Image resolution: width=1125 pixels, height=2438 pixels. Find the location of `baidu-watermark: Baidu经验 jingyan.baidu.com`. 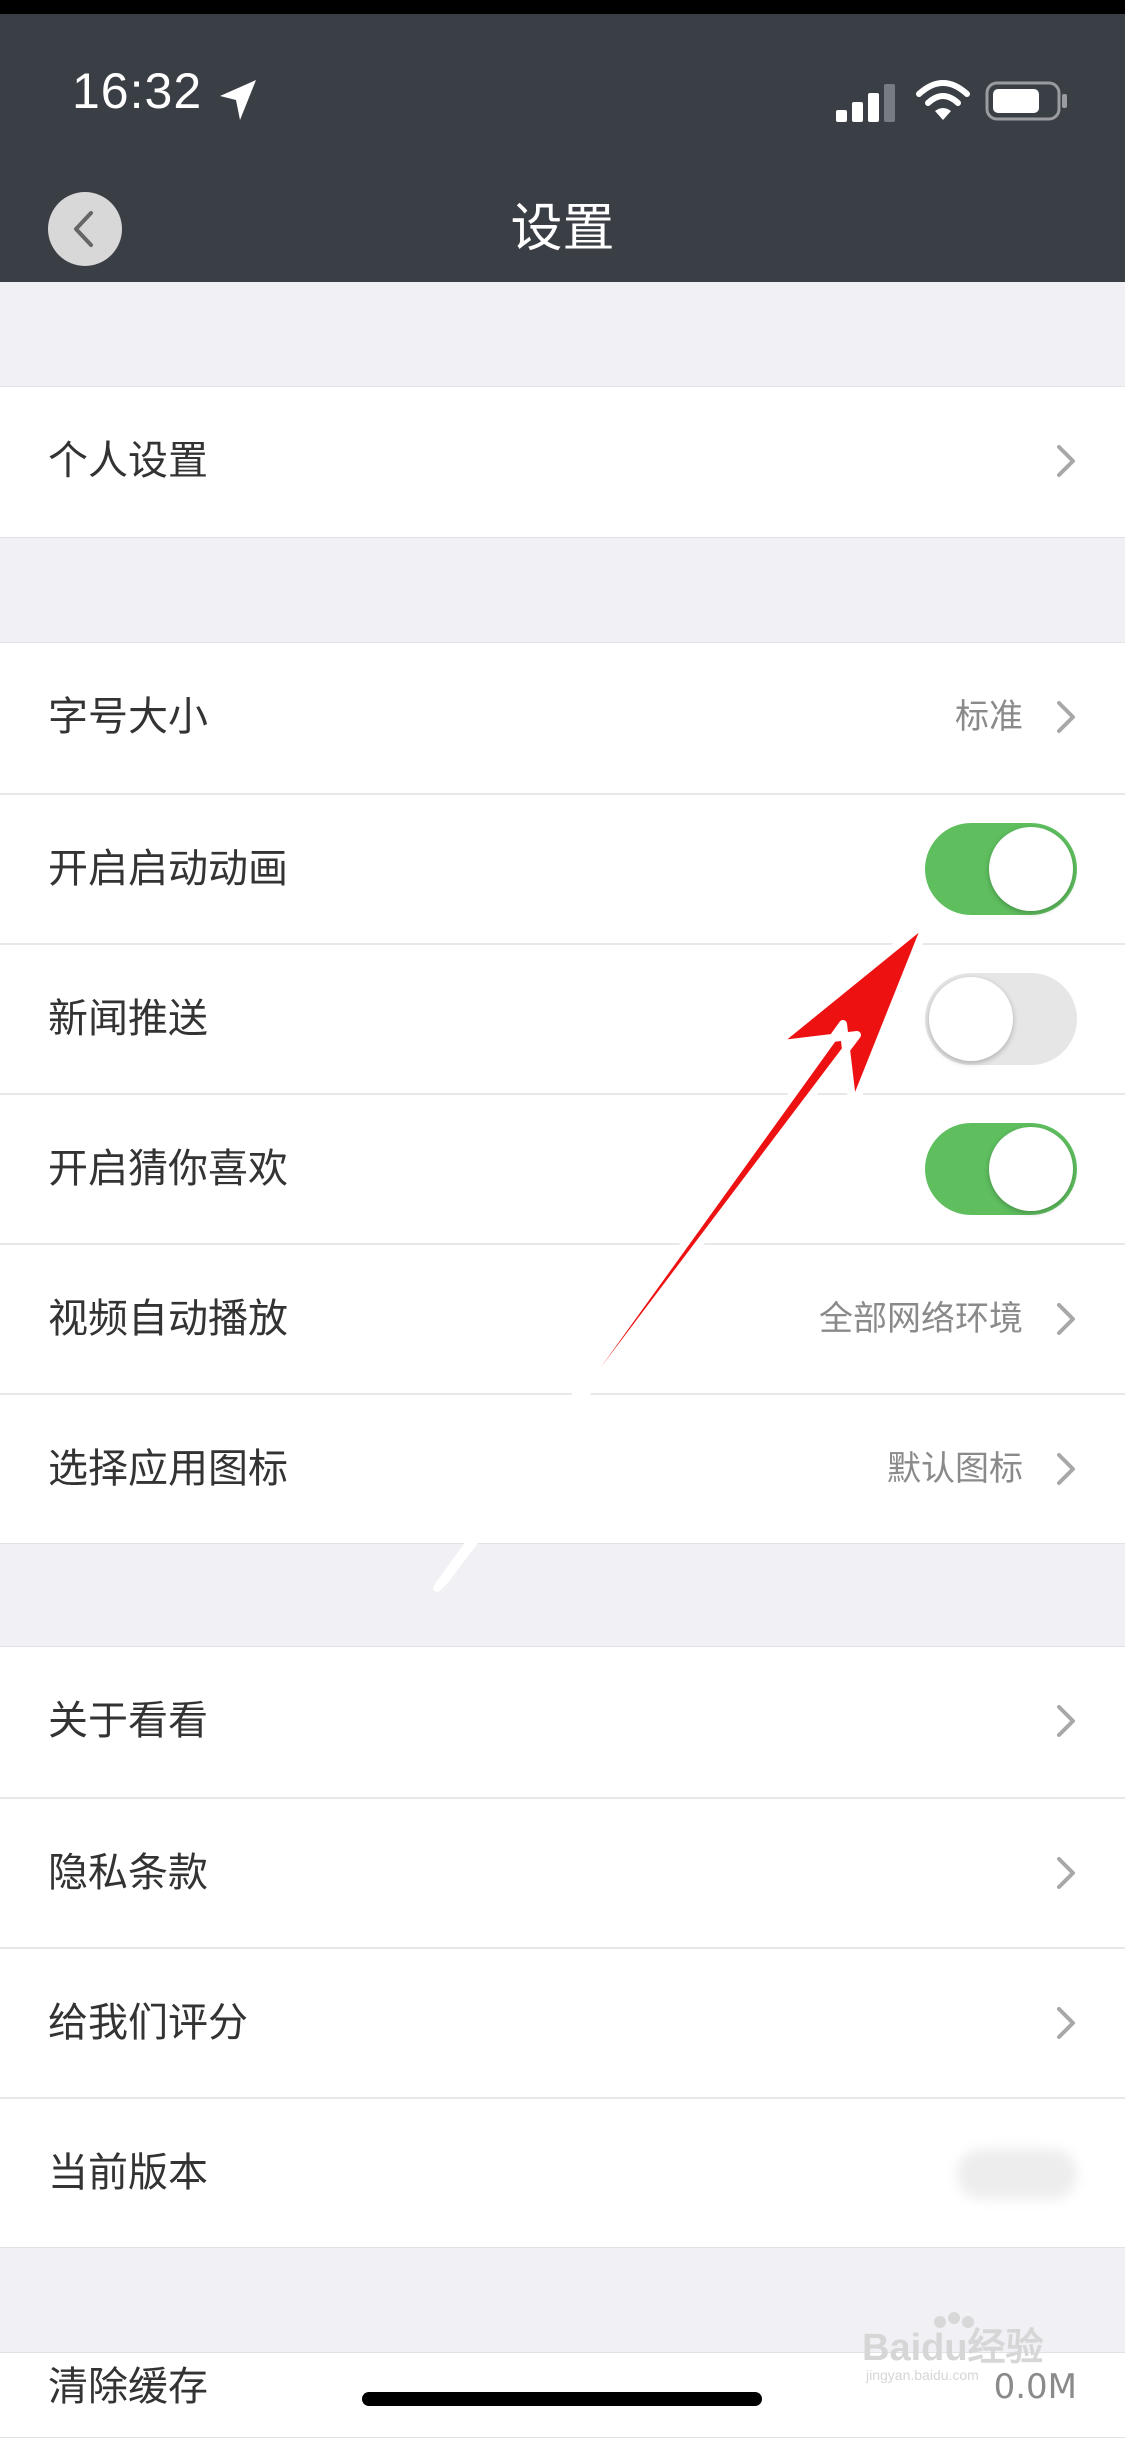

baidu-watermark: Baidu经验 jingyan.baidu.com is located at coordinates (953, 2347).